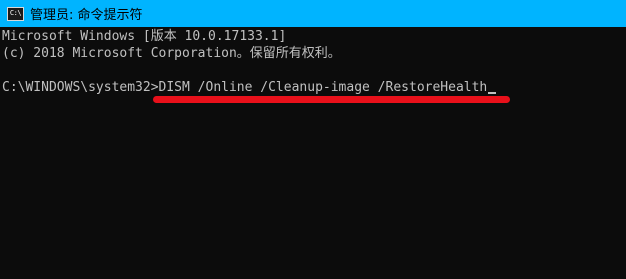 The width and height of the screenshot is (626, 279). I want to click on cmd-icon-glyph: C:\, so click(15, 13).